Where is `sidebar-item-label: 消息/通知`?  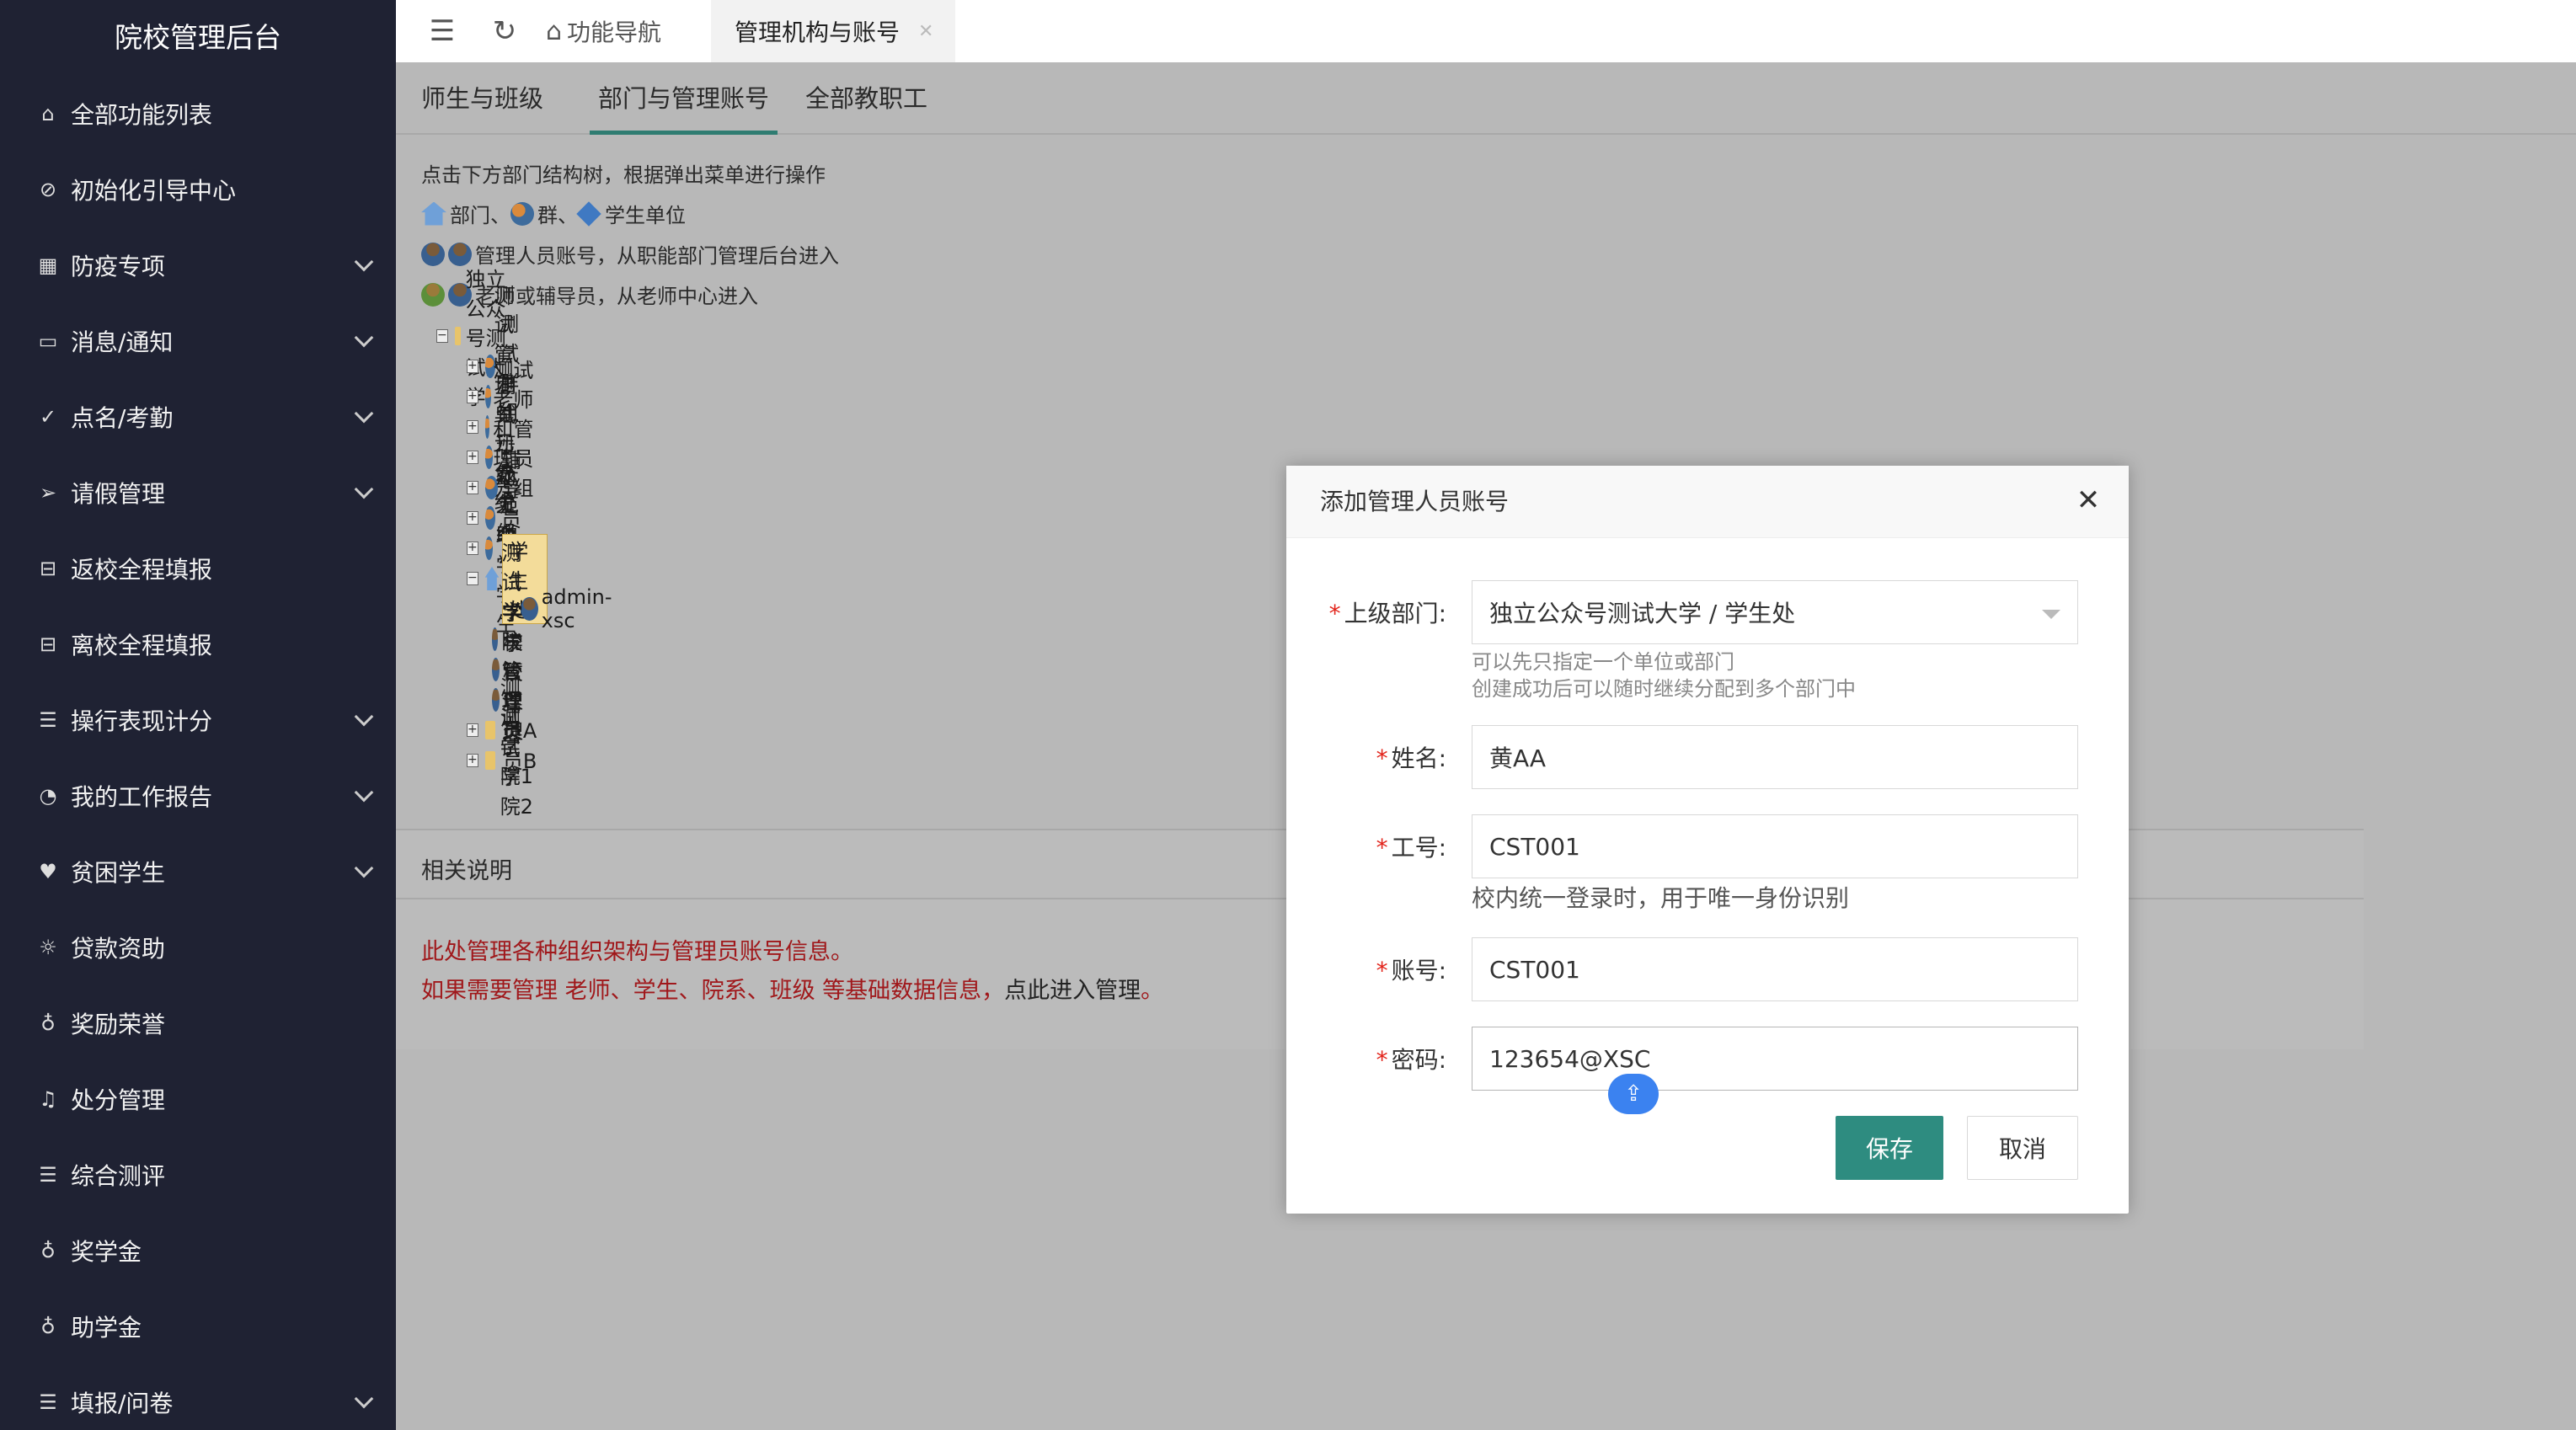
sidebar-item-label: 消息/通知 is located at coordinates (122, 342).